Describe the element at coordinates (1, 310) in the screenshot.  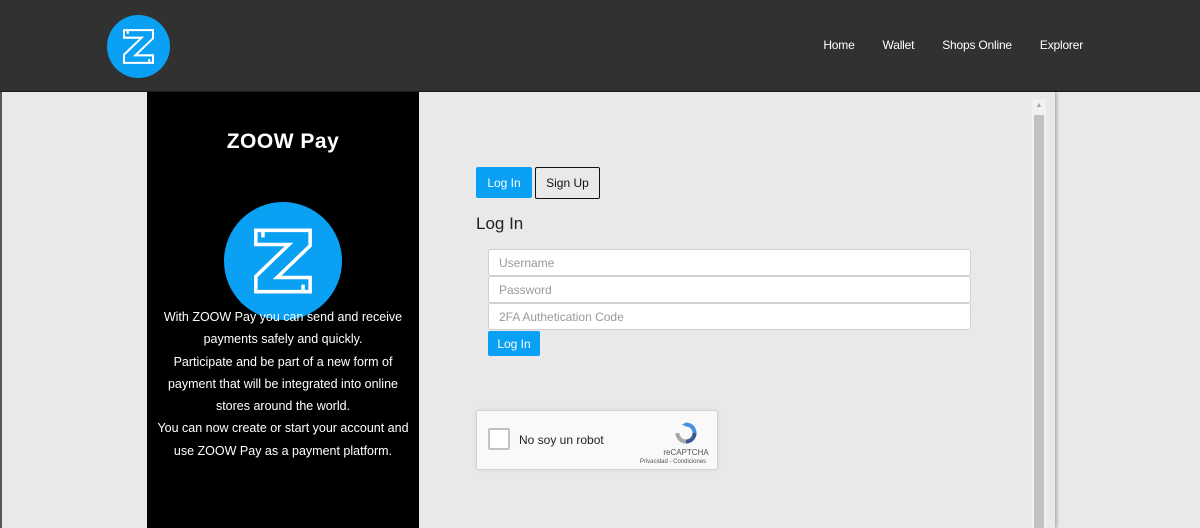
I see `page-edge` at that location.